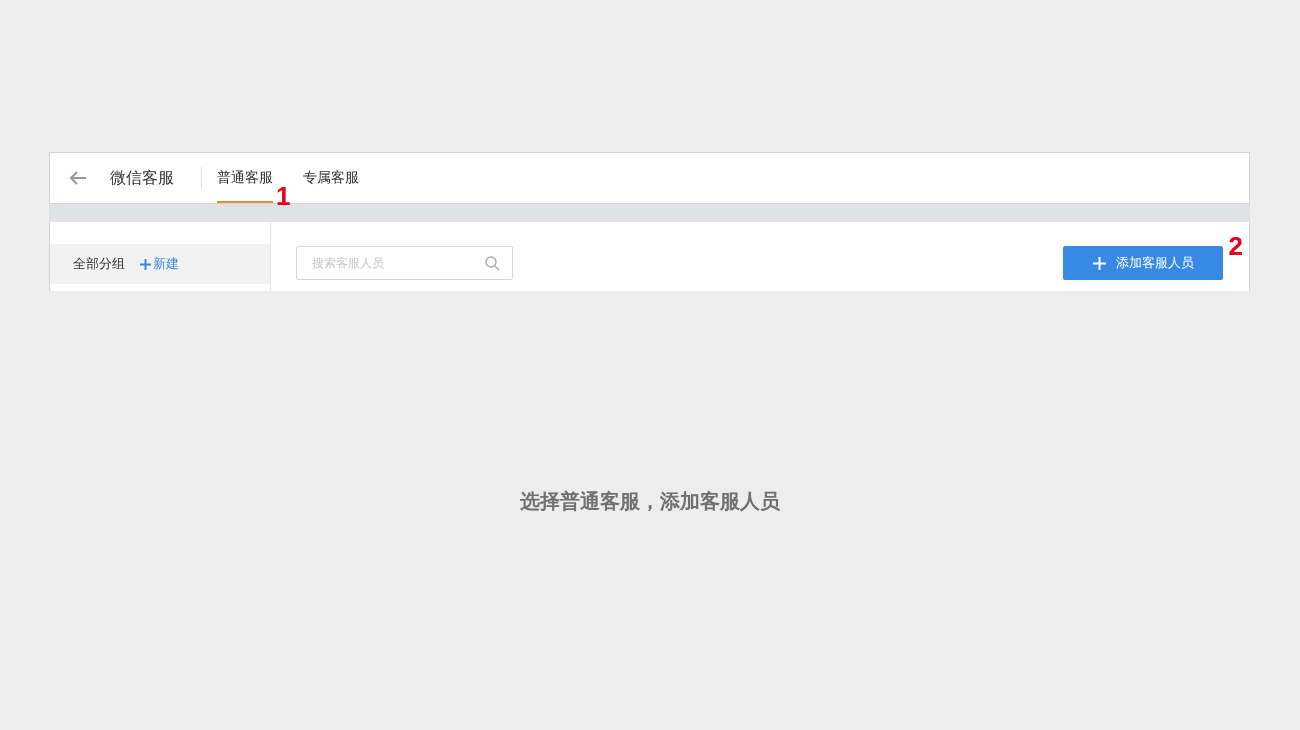  I want to click on group-row: 全部分组 新建, so click(160, 264).